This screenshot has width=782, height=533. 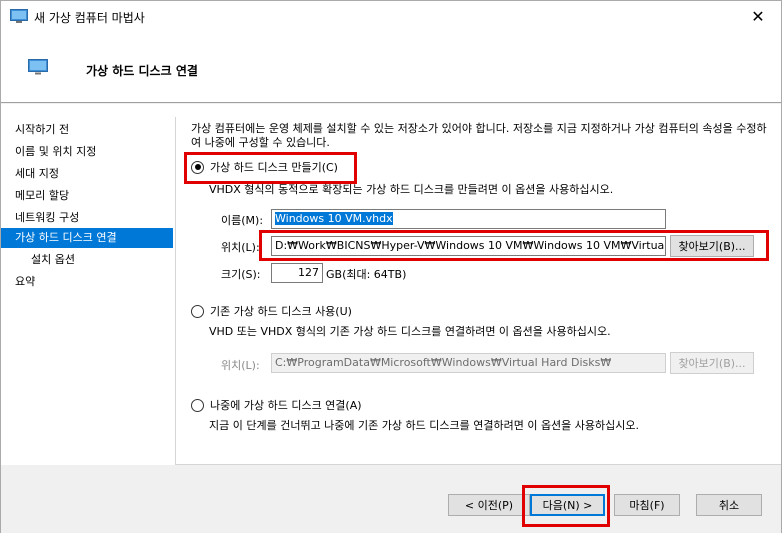 I want to click on vhd-name-input: Windows 10 VM.vhdx, so click(x=468, y=219).